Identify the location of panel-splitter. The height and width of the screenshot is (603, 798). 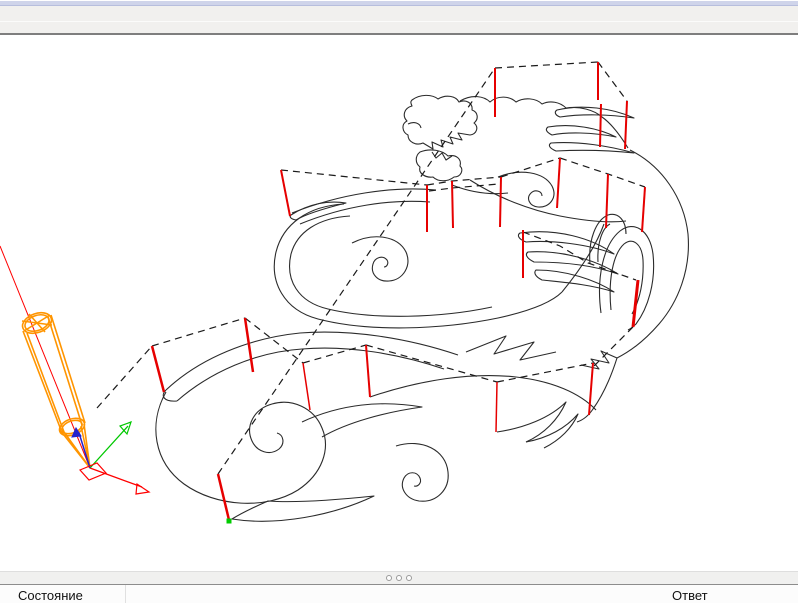
(399, 578).